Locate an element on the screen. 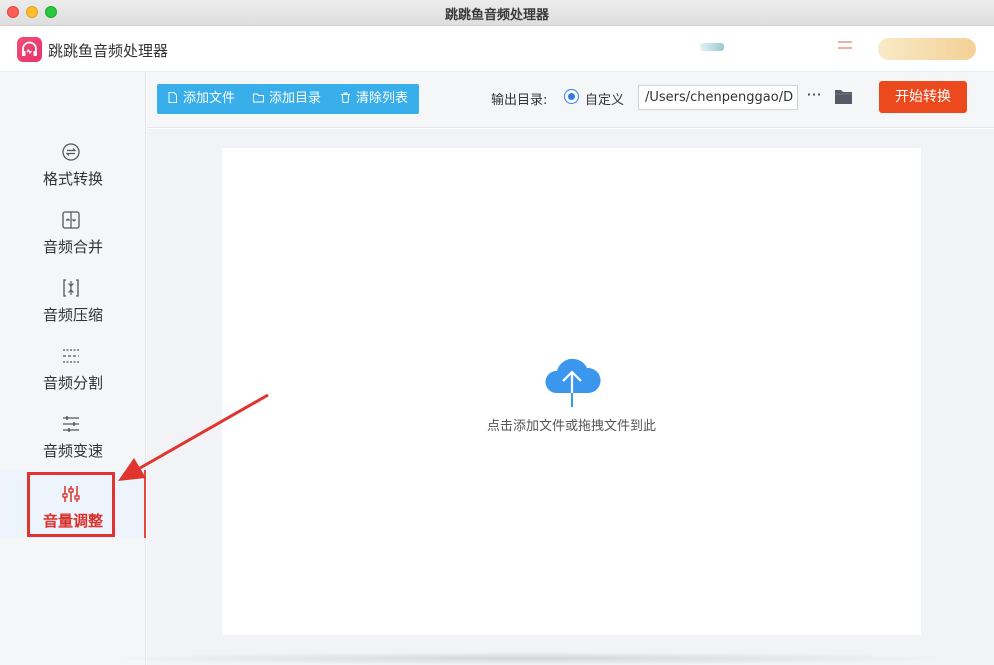 The height and width of the screenshot is (665, 994). start-convert-button: 开始转换 is located at coordinates (923, 97).